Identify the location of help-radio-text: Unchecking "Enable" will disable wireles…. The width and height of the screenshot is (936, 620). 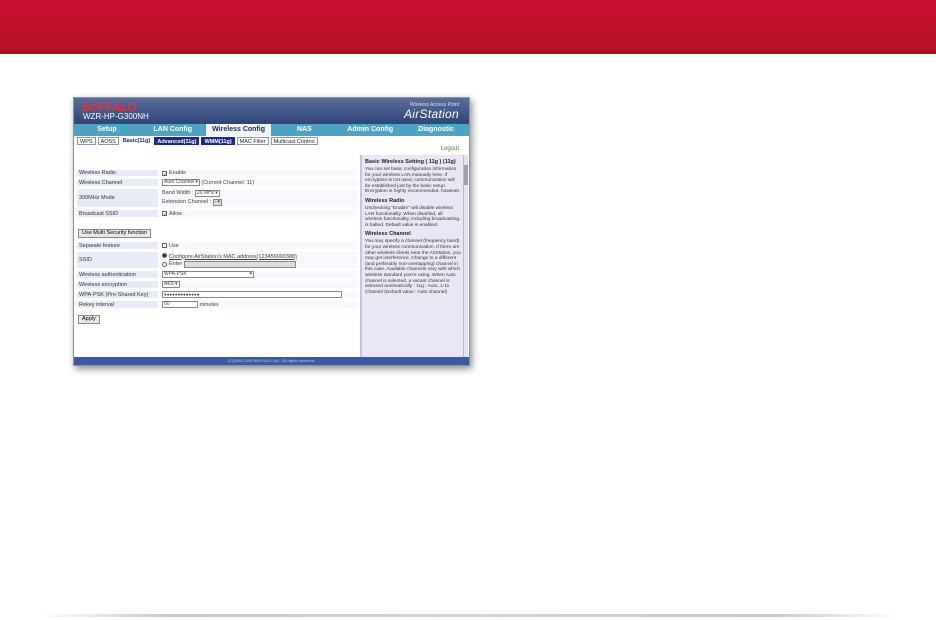
(413, 216).